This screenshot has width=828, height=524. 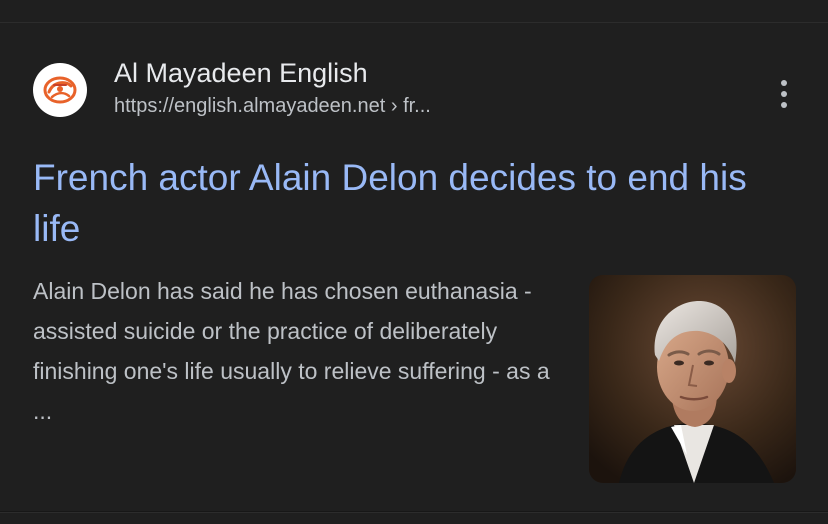 I want to click on al-mayadeen-logo-icon, so click(x=60, y=90).